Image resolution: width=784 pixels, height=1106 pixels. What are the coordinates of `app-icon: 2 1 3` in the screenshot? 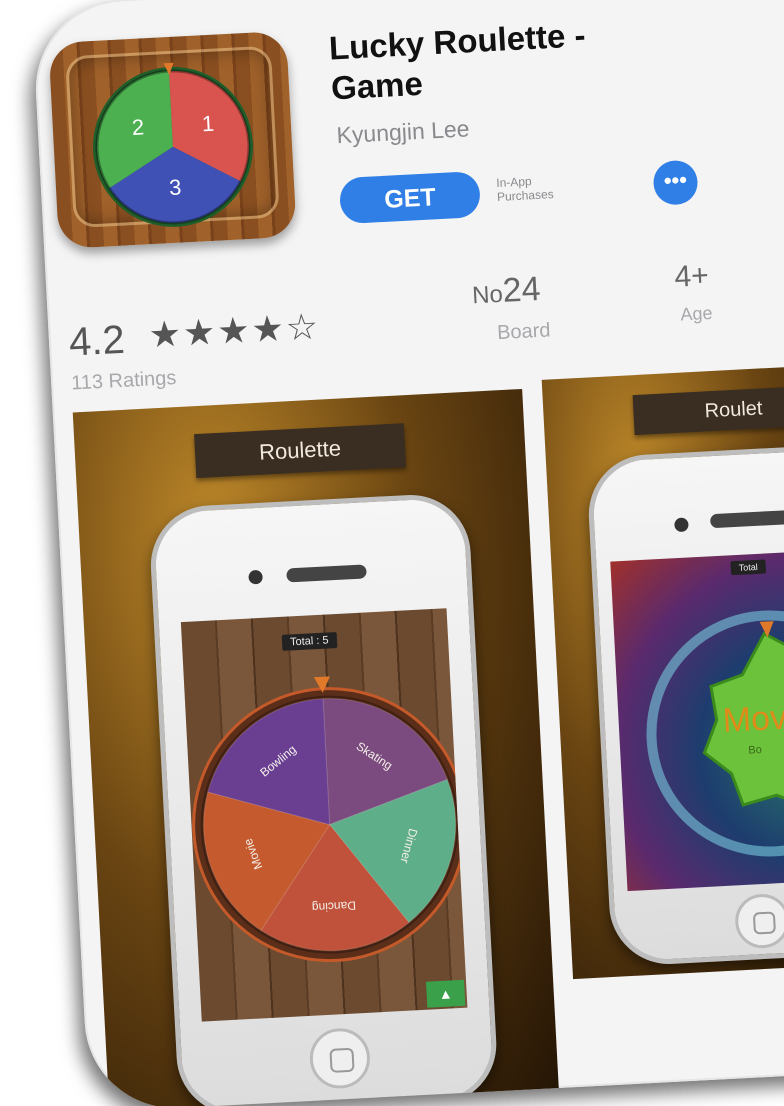 It's located at (172, 139).